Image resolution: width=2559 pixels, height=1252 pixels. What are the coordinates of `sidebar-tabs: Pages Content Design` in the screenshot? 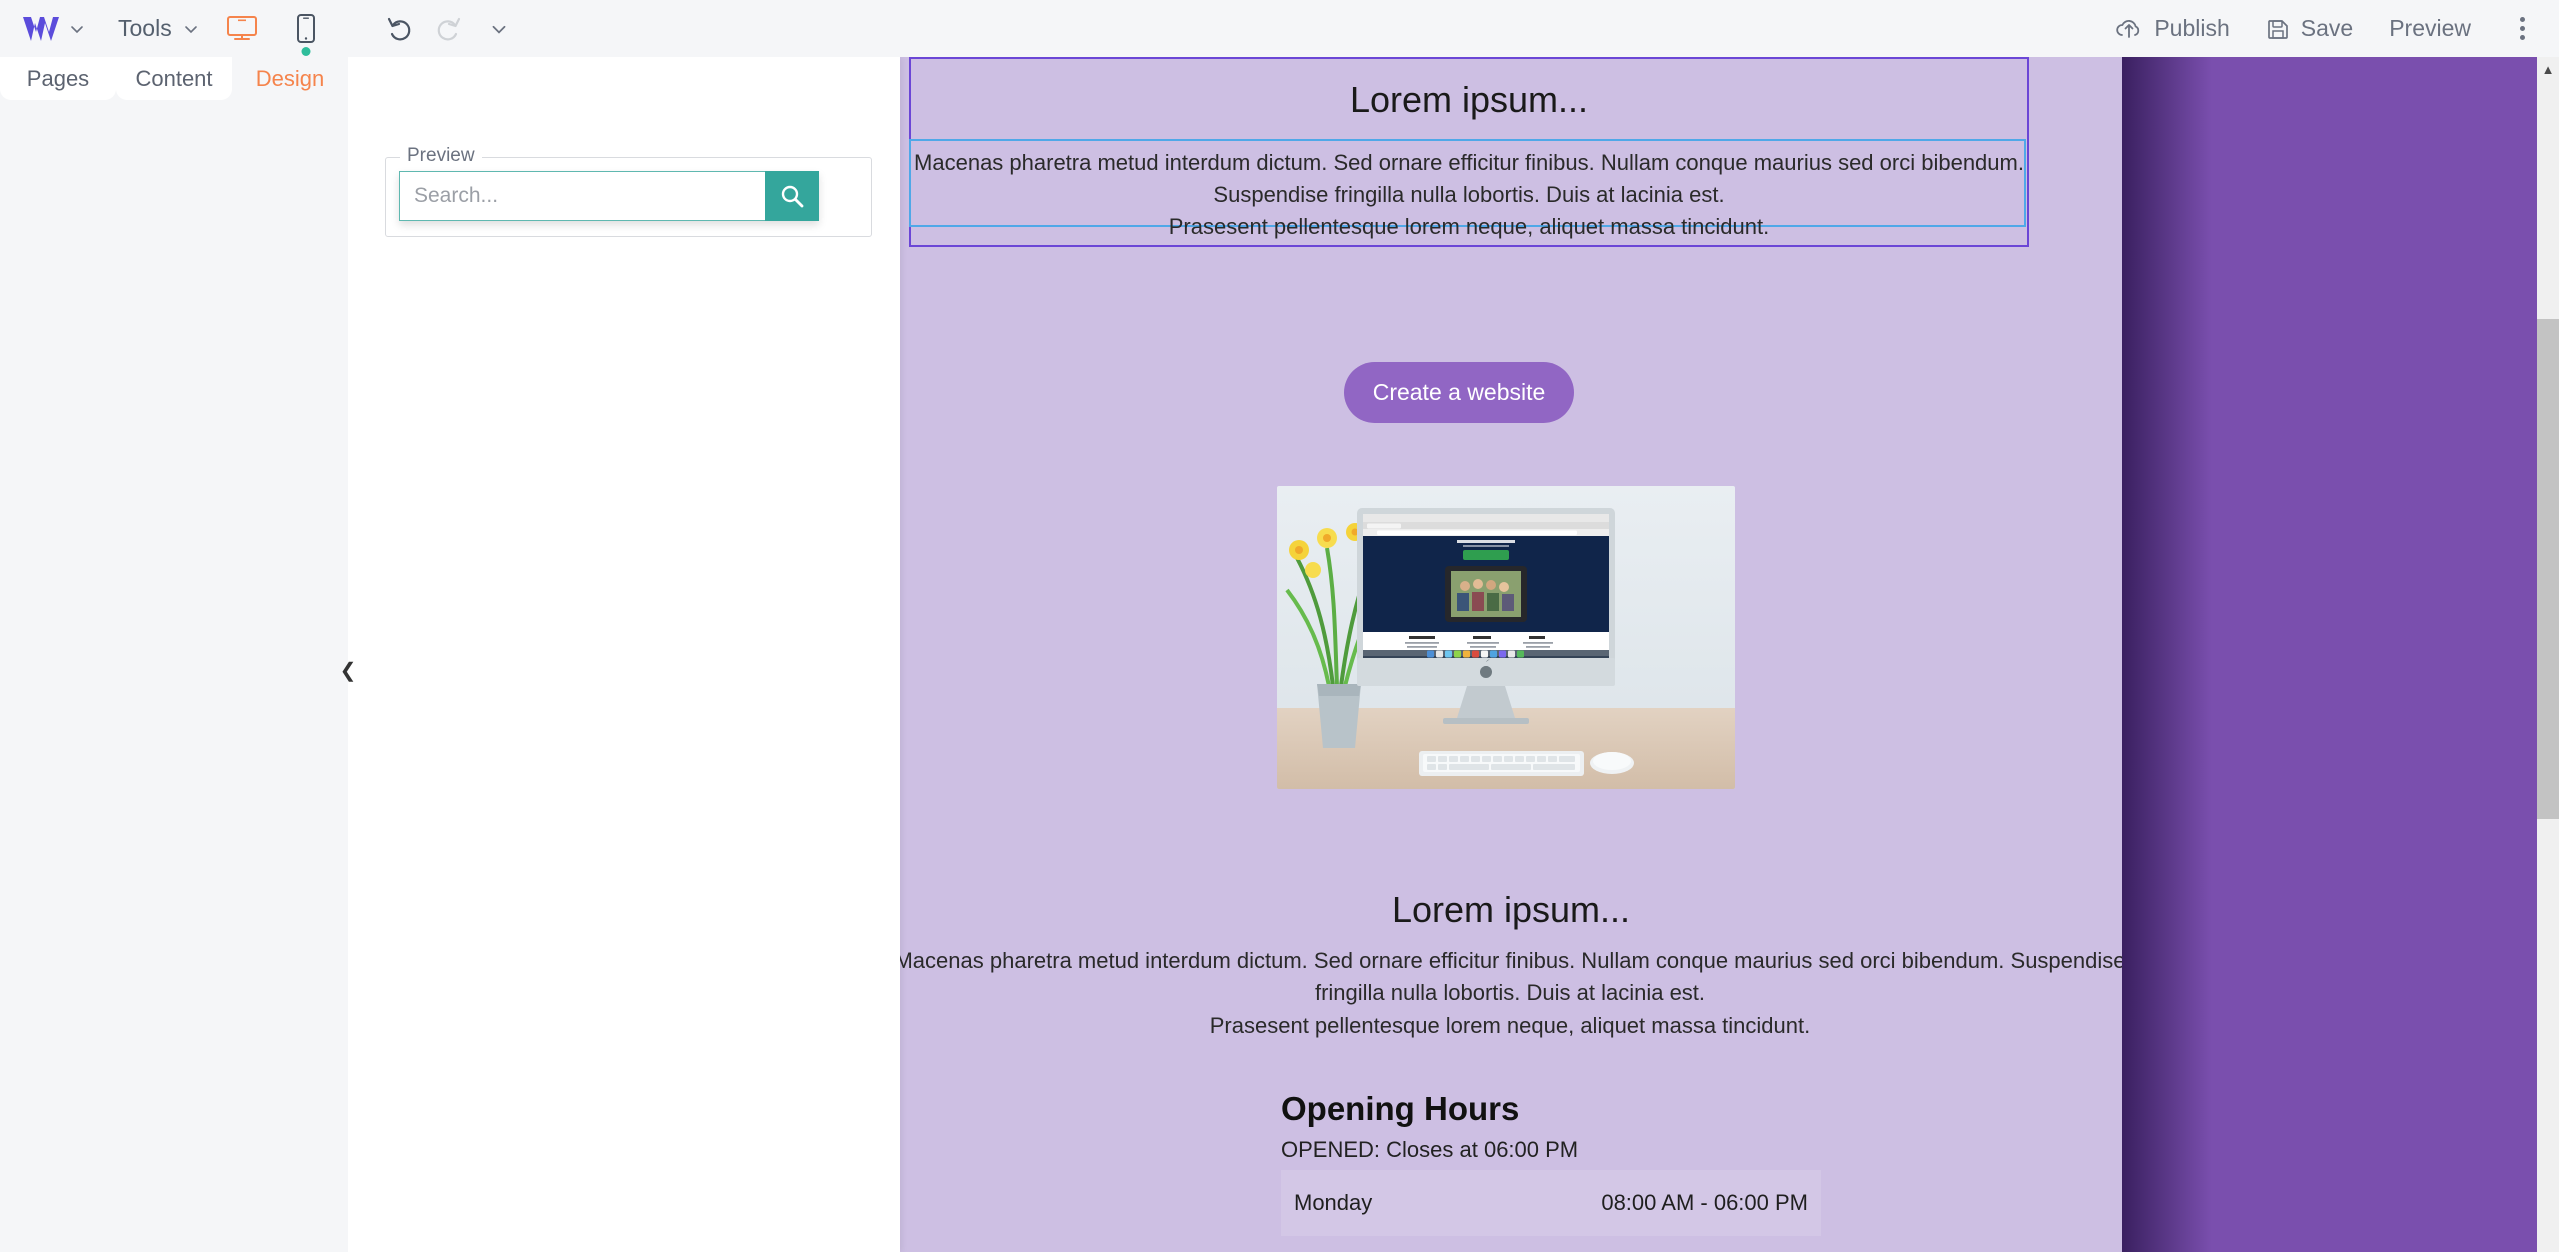 It's located at (174, 78).